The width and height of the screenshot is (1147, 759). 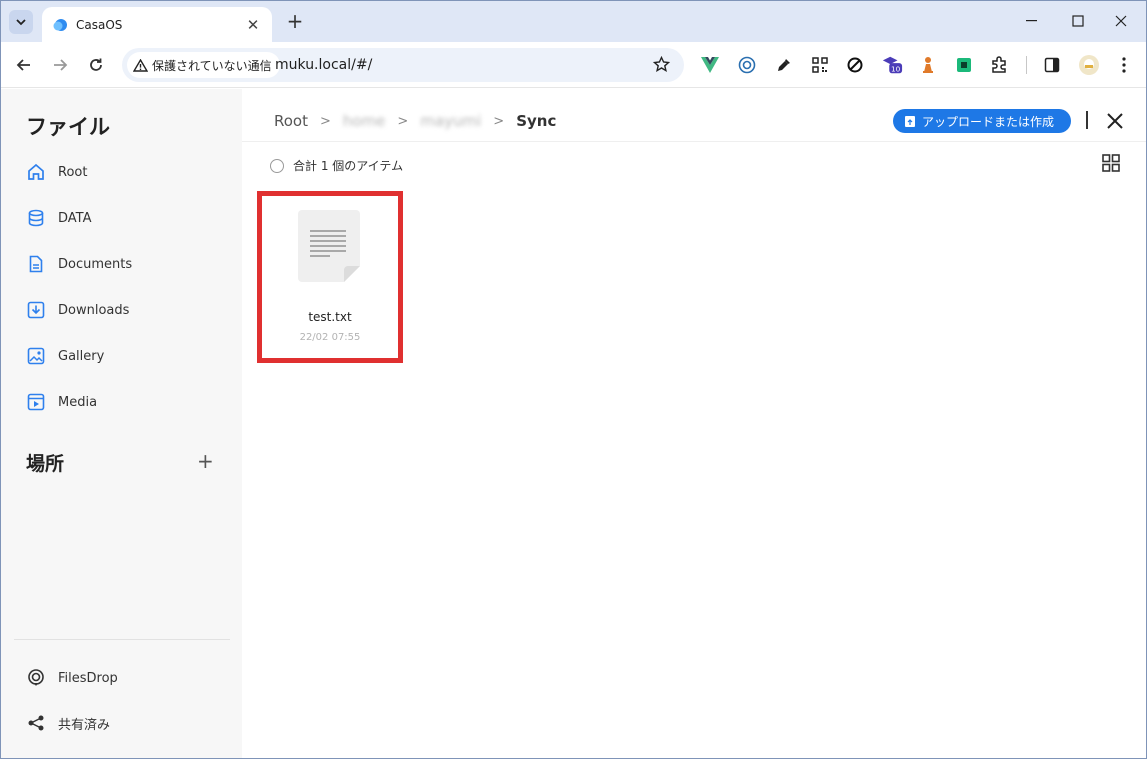 What do you see at coordinates (855, 65) in the screenshot?
I see `block-icon` at bounding box center [855, 65].